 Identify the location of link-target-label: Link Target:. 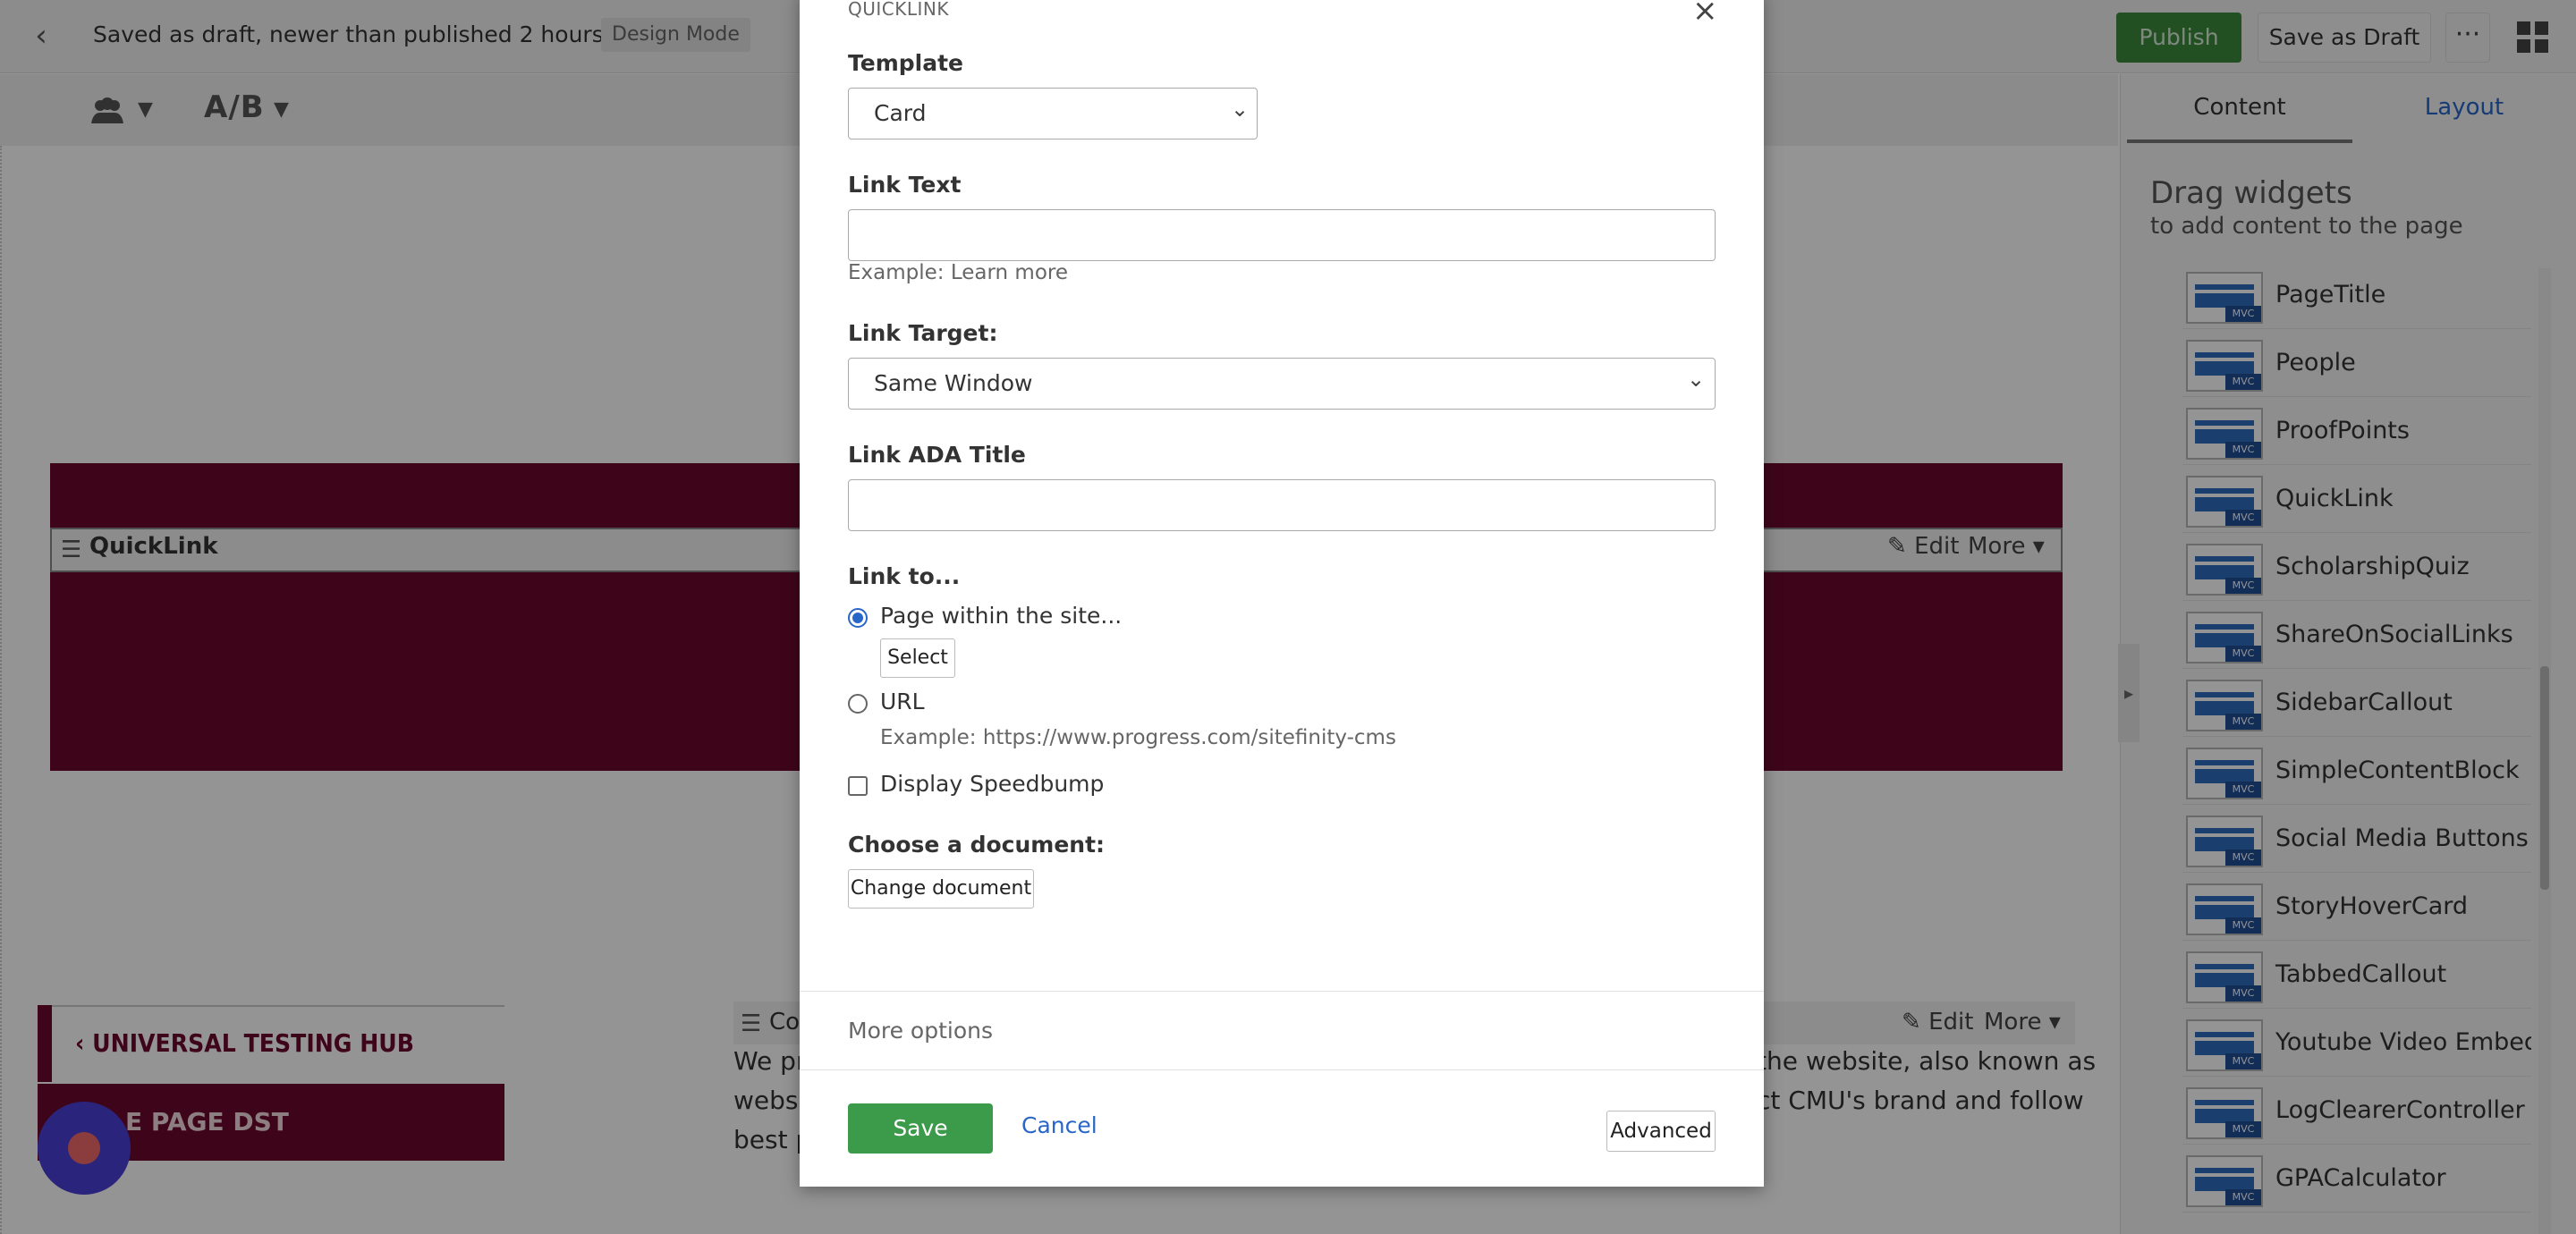
(923, 333).